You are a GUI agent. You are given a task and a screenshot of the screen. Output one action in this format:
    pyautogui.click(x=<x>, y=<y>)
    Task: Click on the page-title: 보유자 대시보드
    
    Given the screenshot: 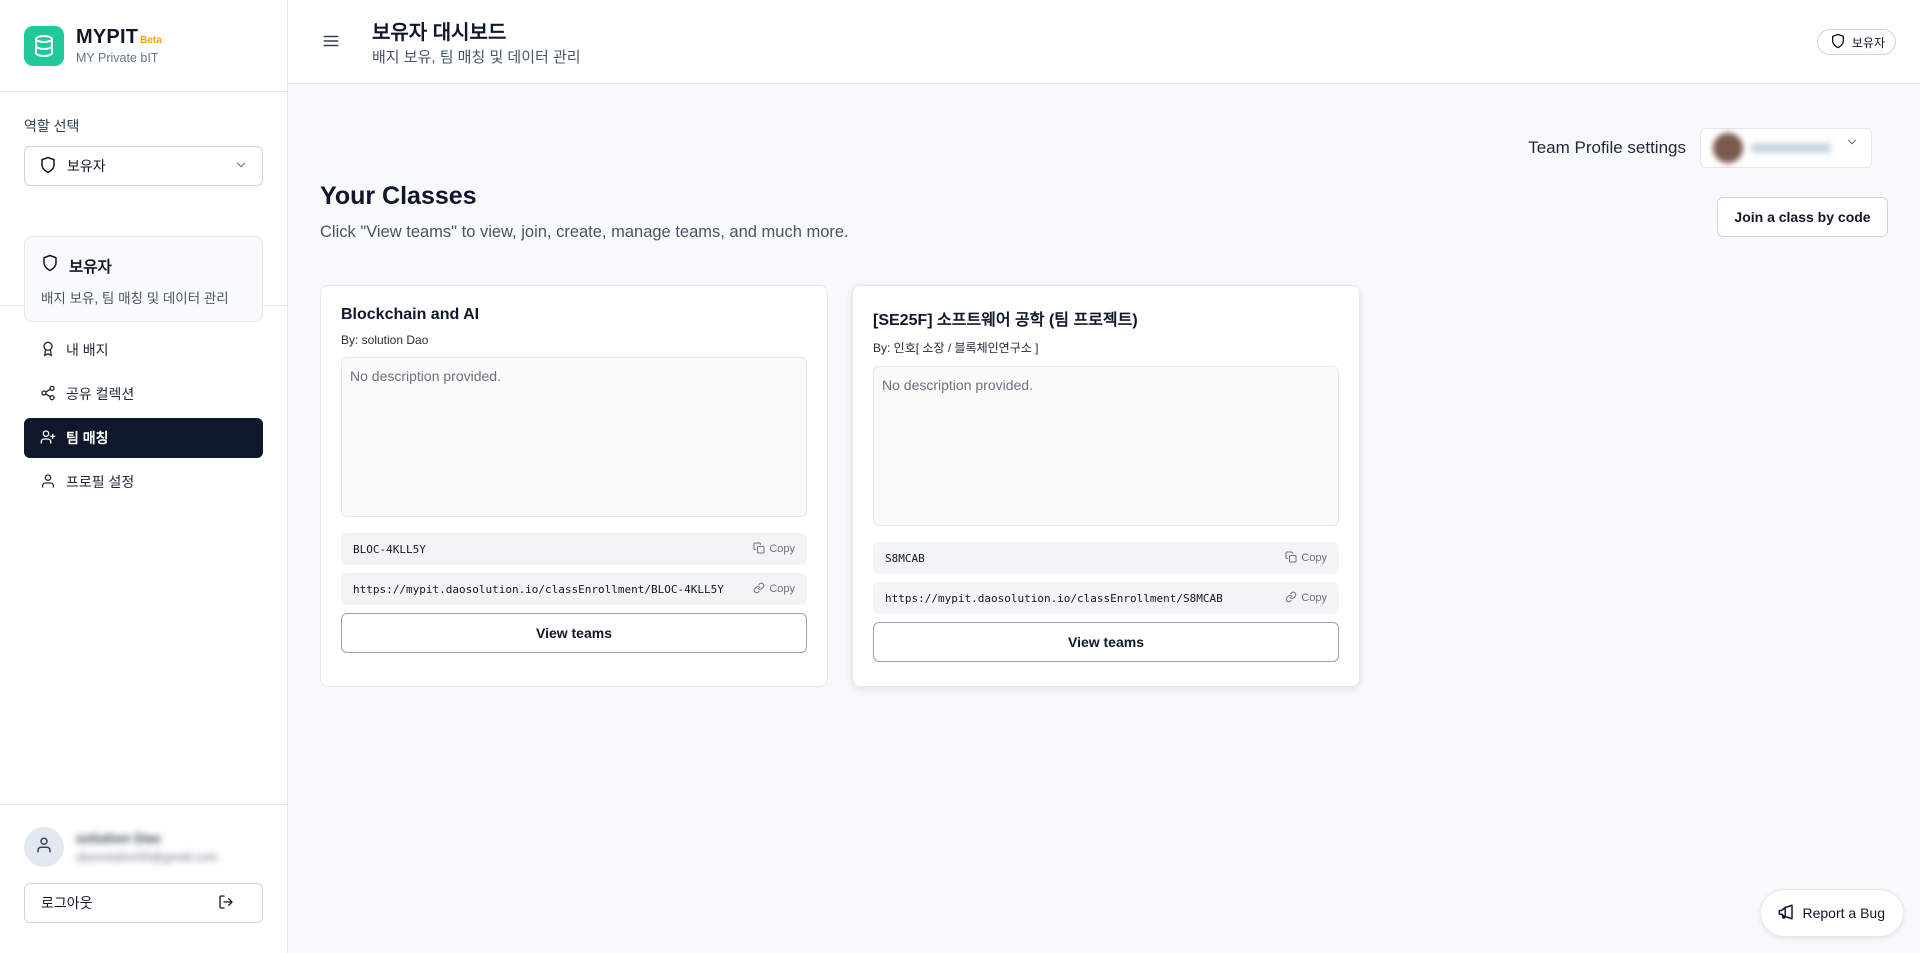 What is the action you would take?
    pyautogui.click(x=439, y=33)
    